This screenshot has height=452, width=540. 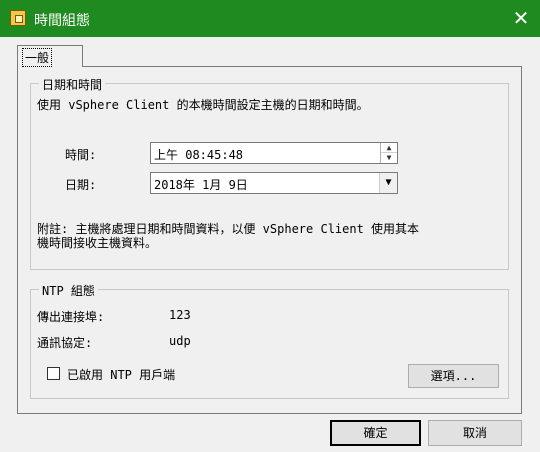 I want to click on window-title: 時間組態, so click(x=62, y=21).